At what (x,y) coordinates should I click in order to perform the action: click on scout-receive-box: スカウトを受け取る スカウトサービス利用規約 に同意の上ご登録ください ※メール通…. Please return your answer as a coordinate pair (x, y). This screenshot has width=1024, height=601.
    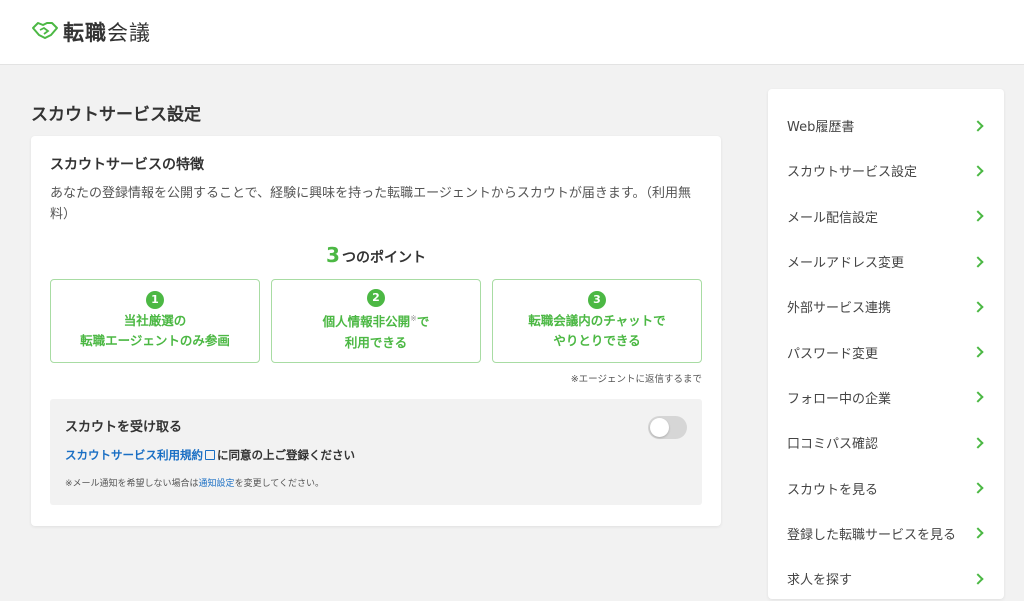
    Looking at the image, I should click on (376, 452).